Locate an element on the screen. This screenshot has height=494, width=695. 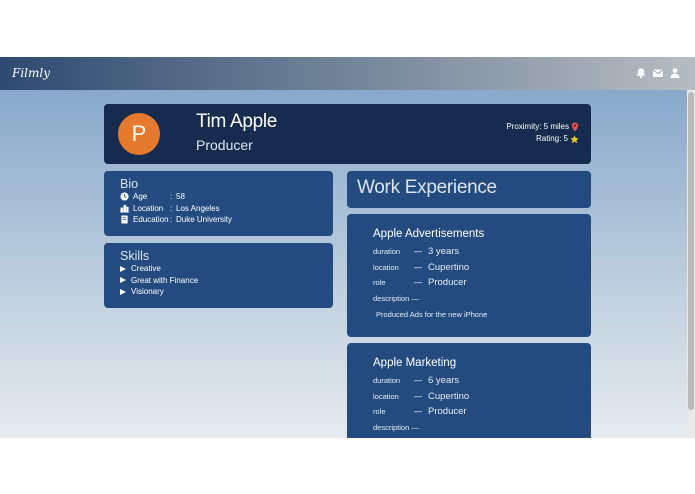
bio-row-age: Age : 58 is located at coordinates (218, 197).